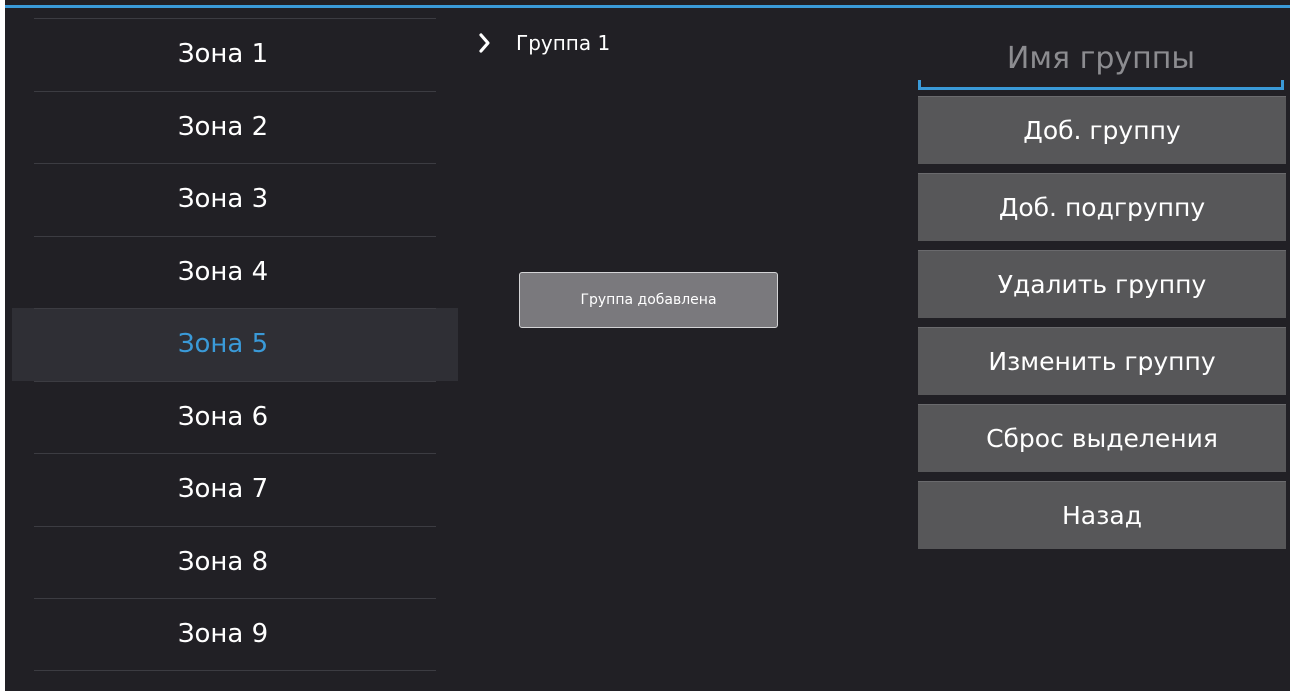 The height and width of the screenshot is (691, 1290). I want to click on zone-item-4: Зона 4, so click(235, 272).